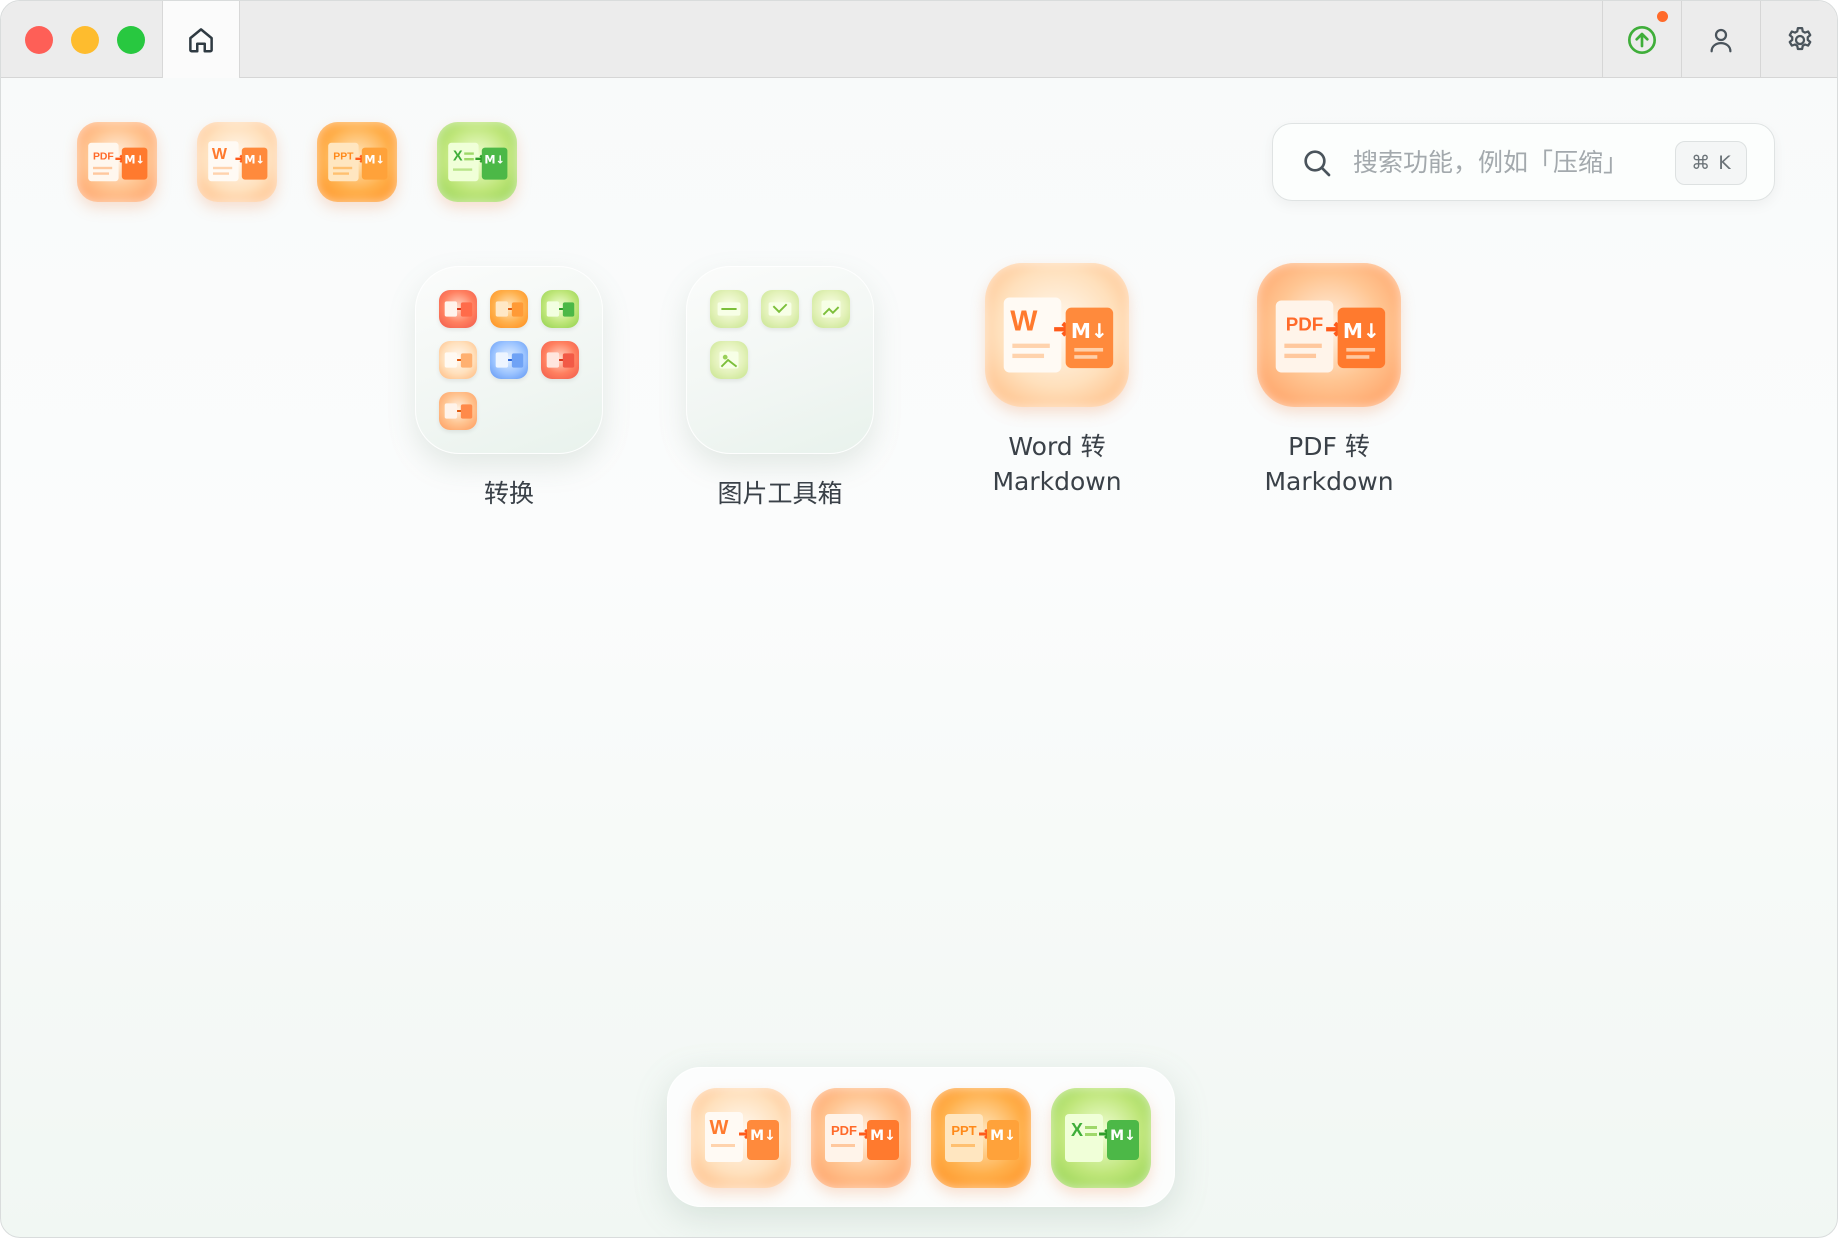  I want to click on pdf-to-markdown-label-line2: Markdown, so click(1329, 481).